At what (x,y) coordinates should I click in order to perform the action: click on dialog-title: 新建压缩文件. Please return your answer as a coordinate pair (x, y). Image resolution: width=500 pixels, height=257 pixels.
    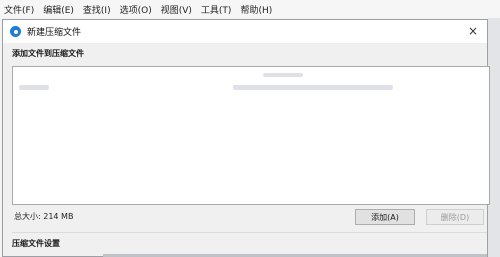
    Looking at the image, I should click on (54, 33).